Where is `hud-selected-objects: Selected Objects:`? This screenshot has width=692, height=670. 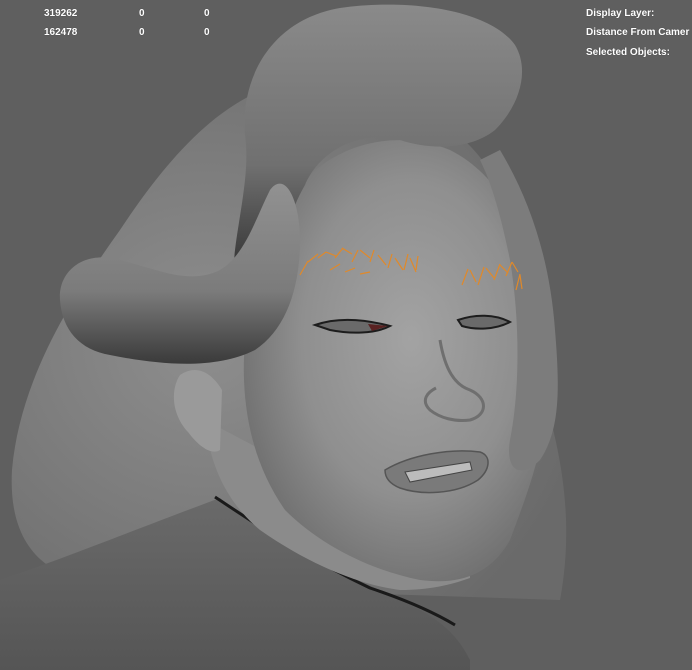
hud-selected-objects: Selected Objects: is located at coordinates (628, 52).